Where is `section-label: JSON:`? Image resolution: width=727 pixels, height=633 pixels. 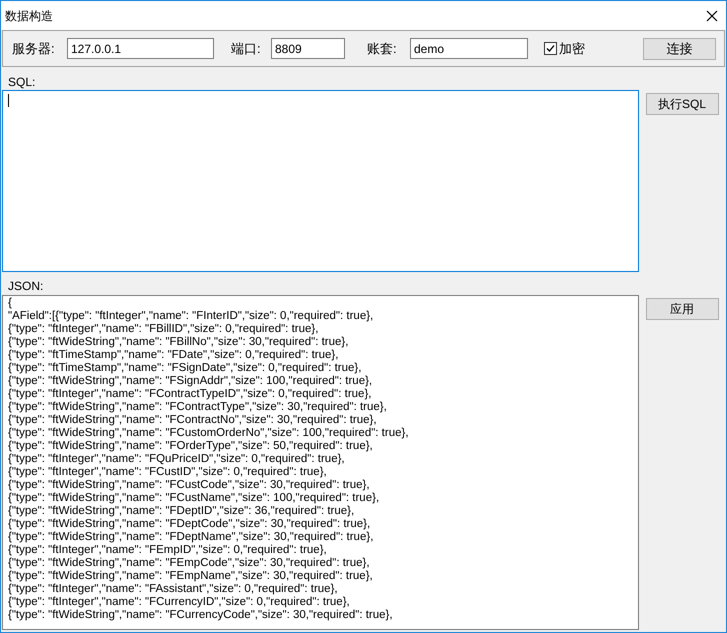
section-label: JSON: is located at coordinates (25, 285).